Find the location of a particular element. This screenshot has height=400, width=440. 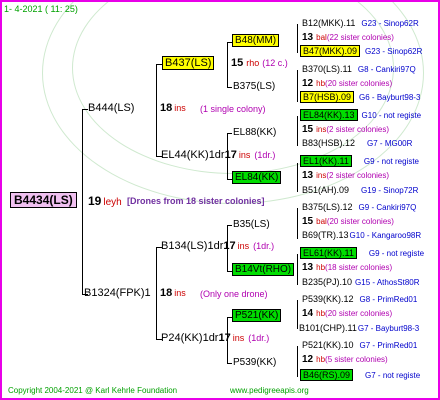

gen4-bot: B101(CHP).11G7 - Bayburt98-3 is located at coordinates (359, 328).